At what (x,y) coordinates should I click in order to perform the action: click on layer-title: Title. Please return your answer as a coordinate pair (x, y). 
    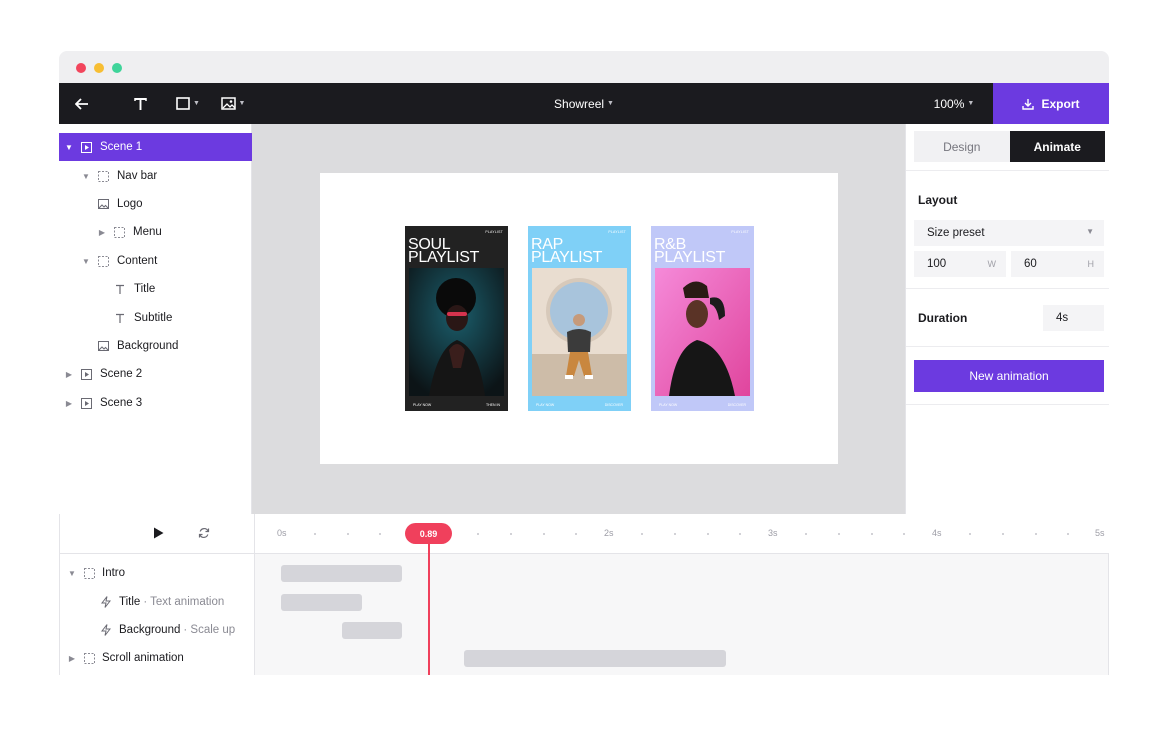
    Looking at the image, I should click on (156, 289).